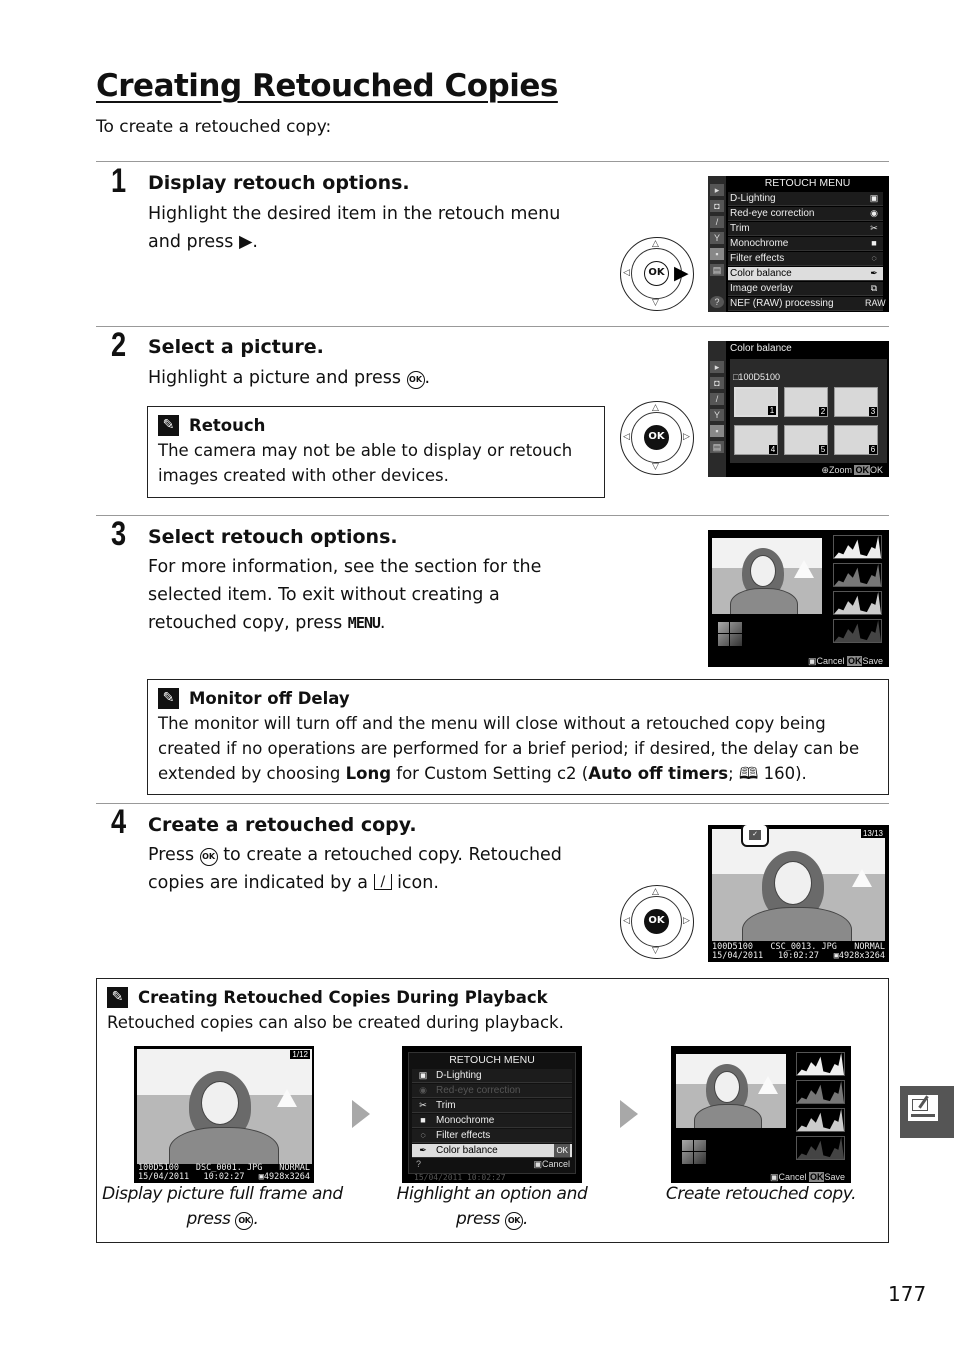  What do you see at coordinates (303, 475) in the screenshot?
I see `note-text-line: images created with other devices.` at bounding box center [303, 475].